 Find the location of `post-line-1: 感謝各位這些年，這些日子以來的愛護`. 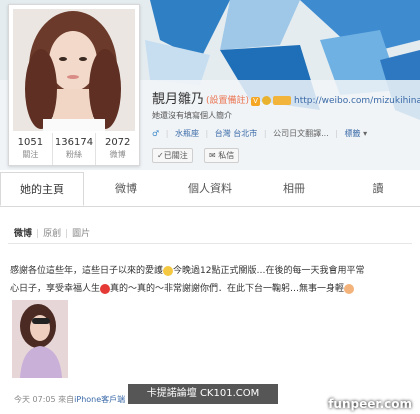

post-line-1: 感謝各位這些年，這些日子以來的愛護 is located at coordinates (87, 271).